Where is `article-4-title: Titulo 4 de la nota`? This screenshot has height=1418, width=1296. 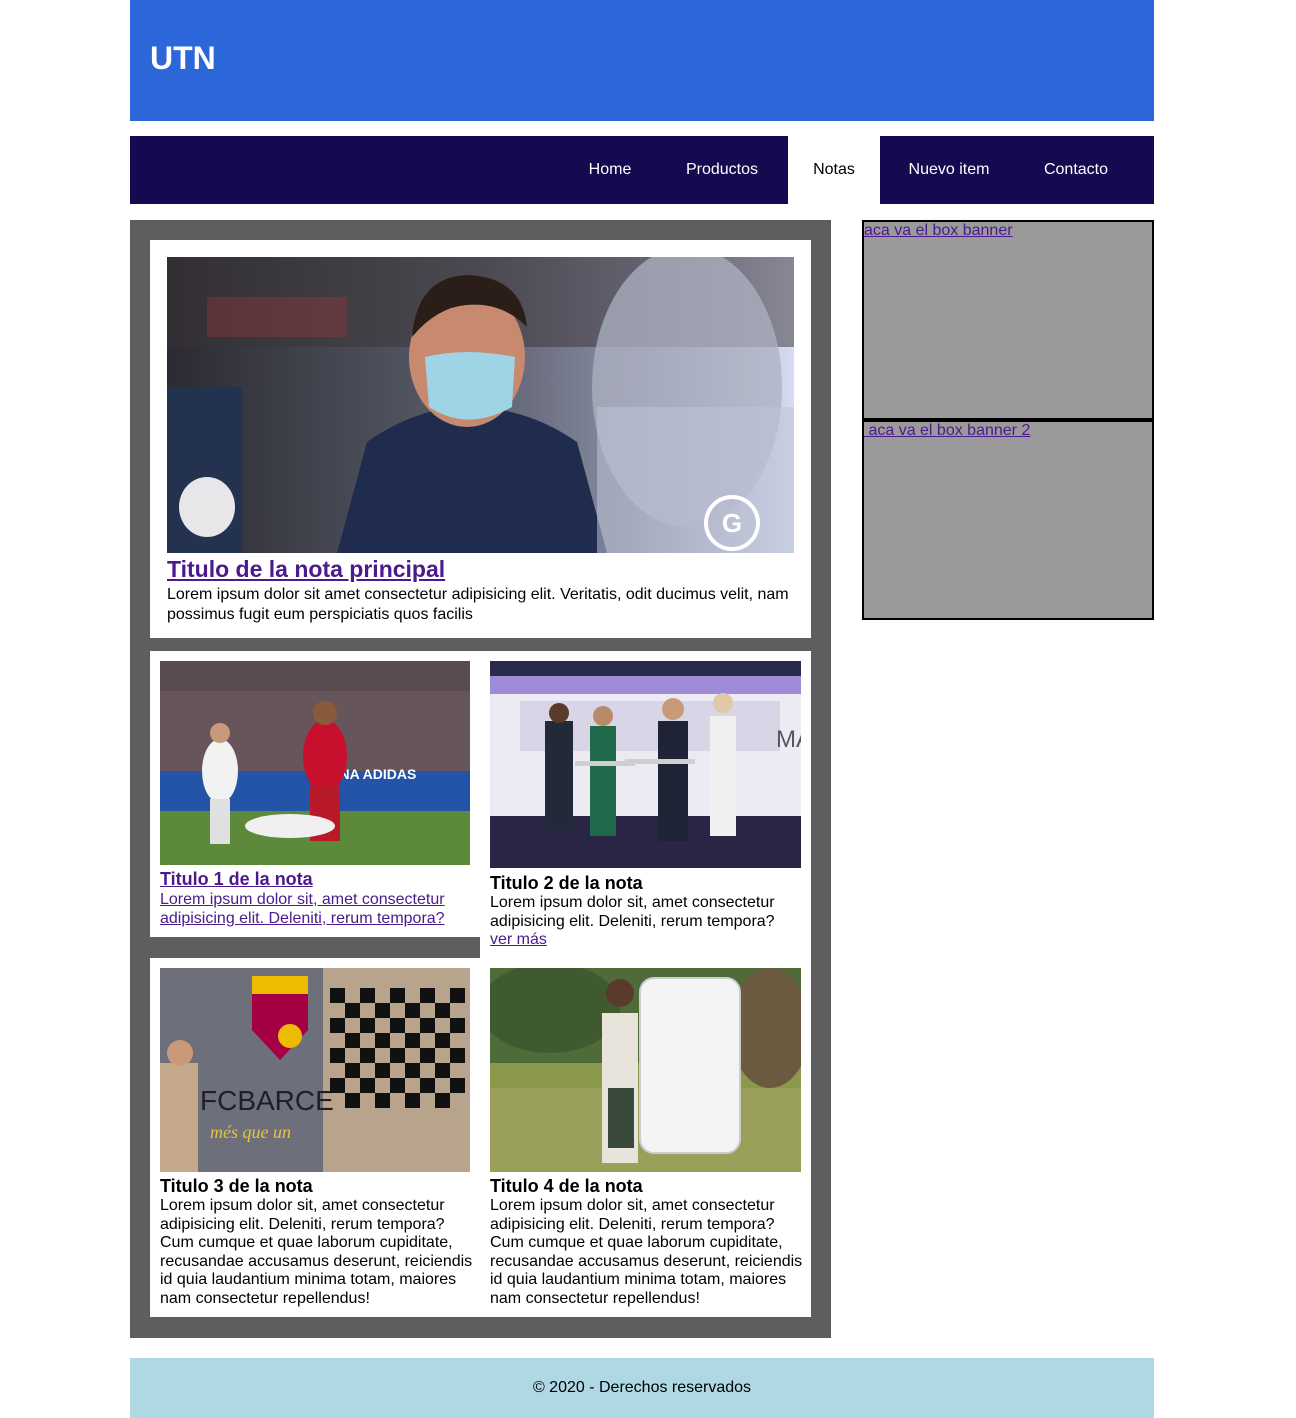 article-4-title: Titulo 4 de la nota is located at coordinates (566, 1186).